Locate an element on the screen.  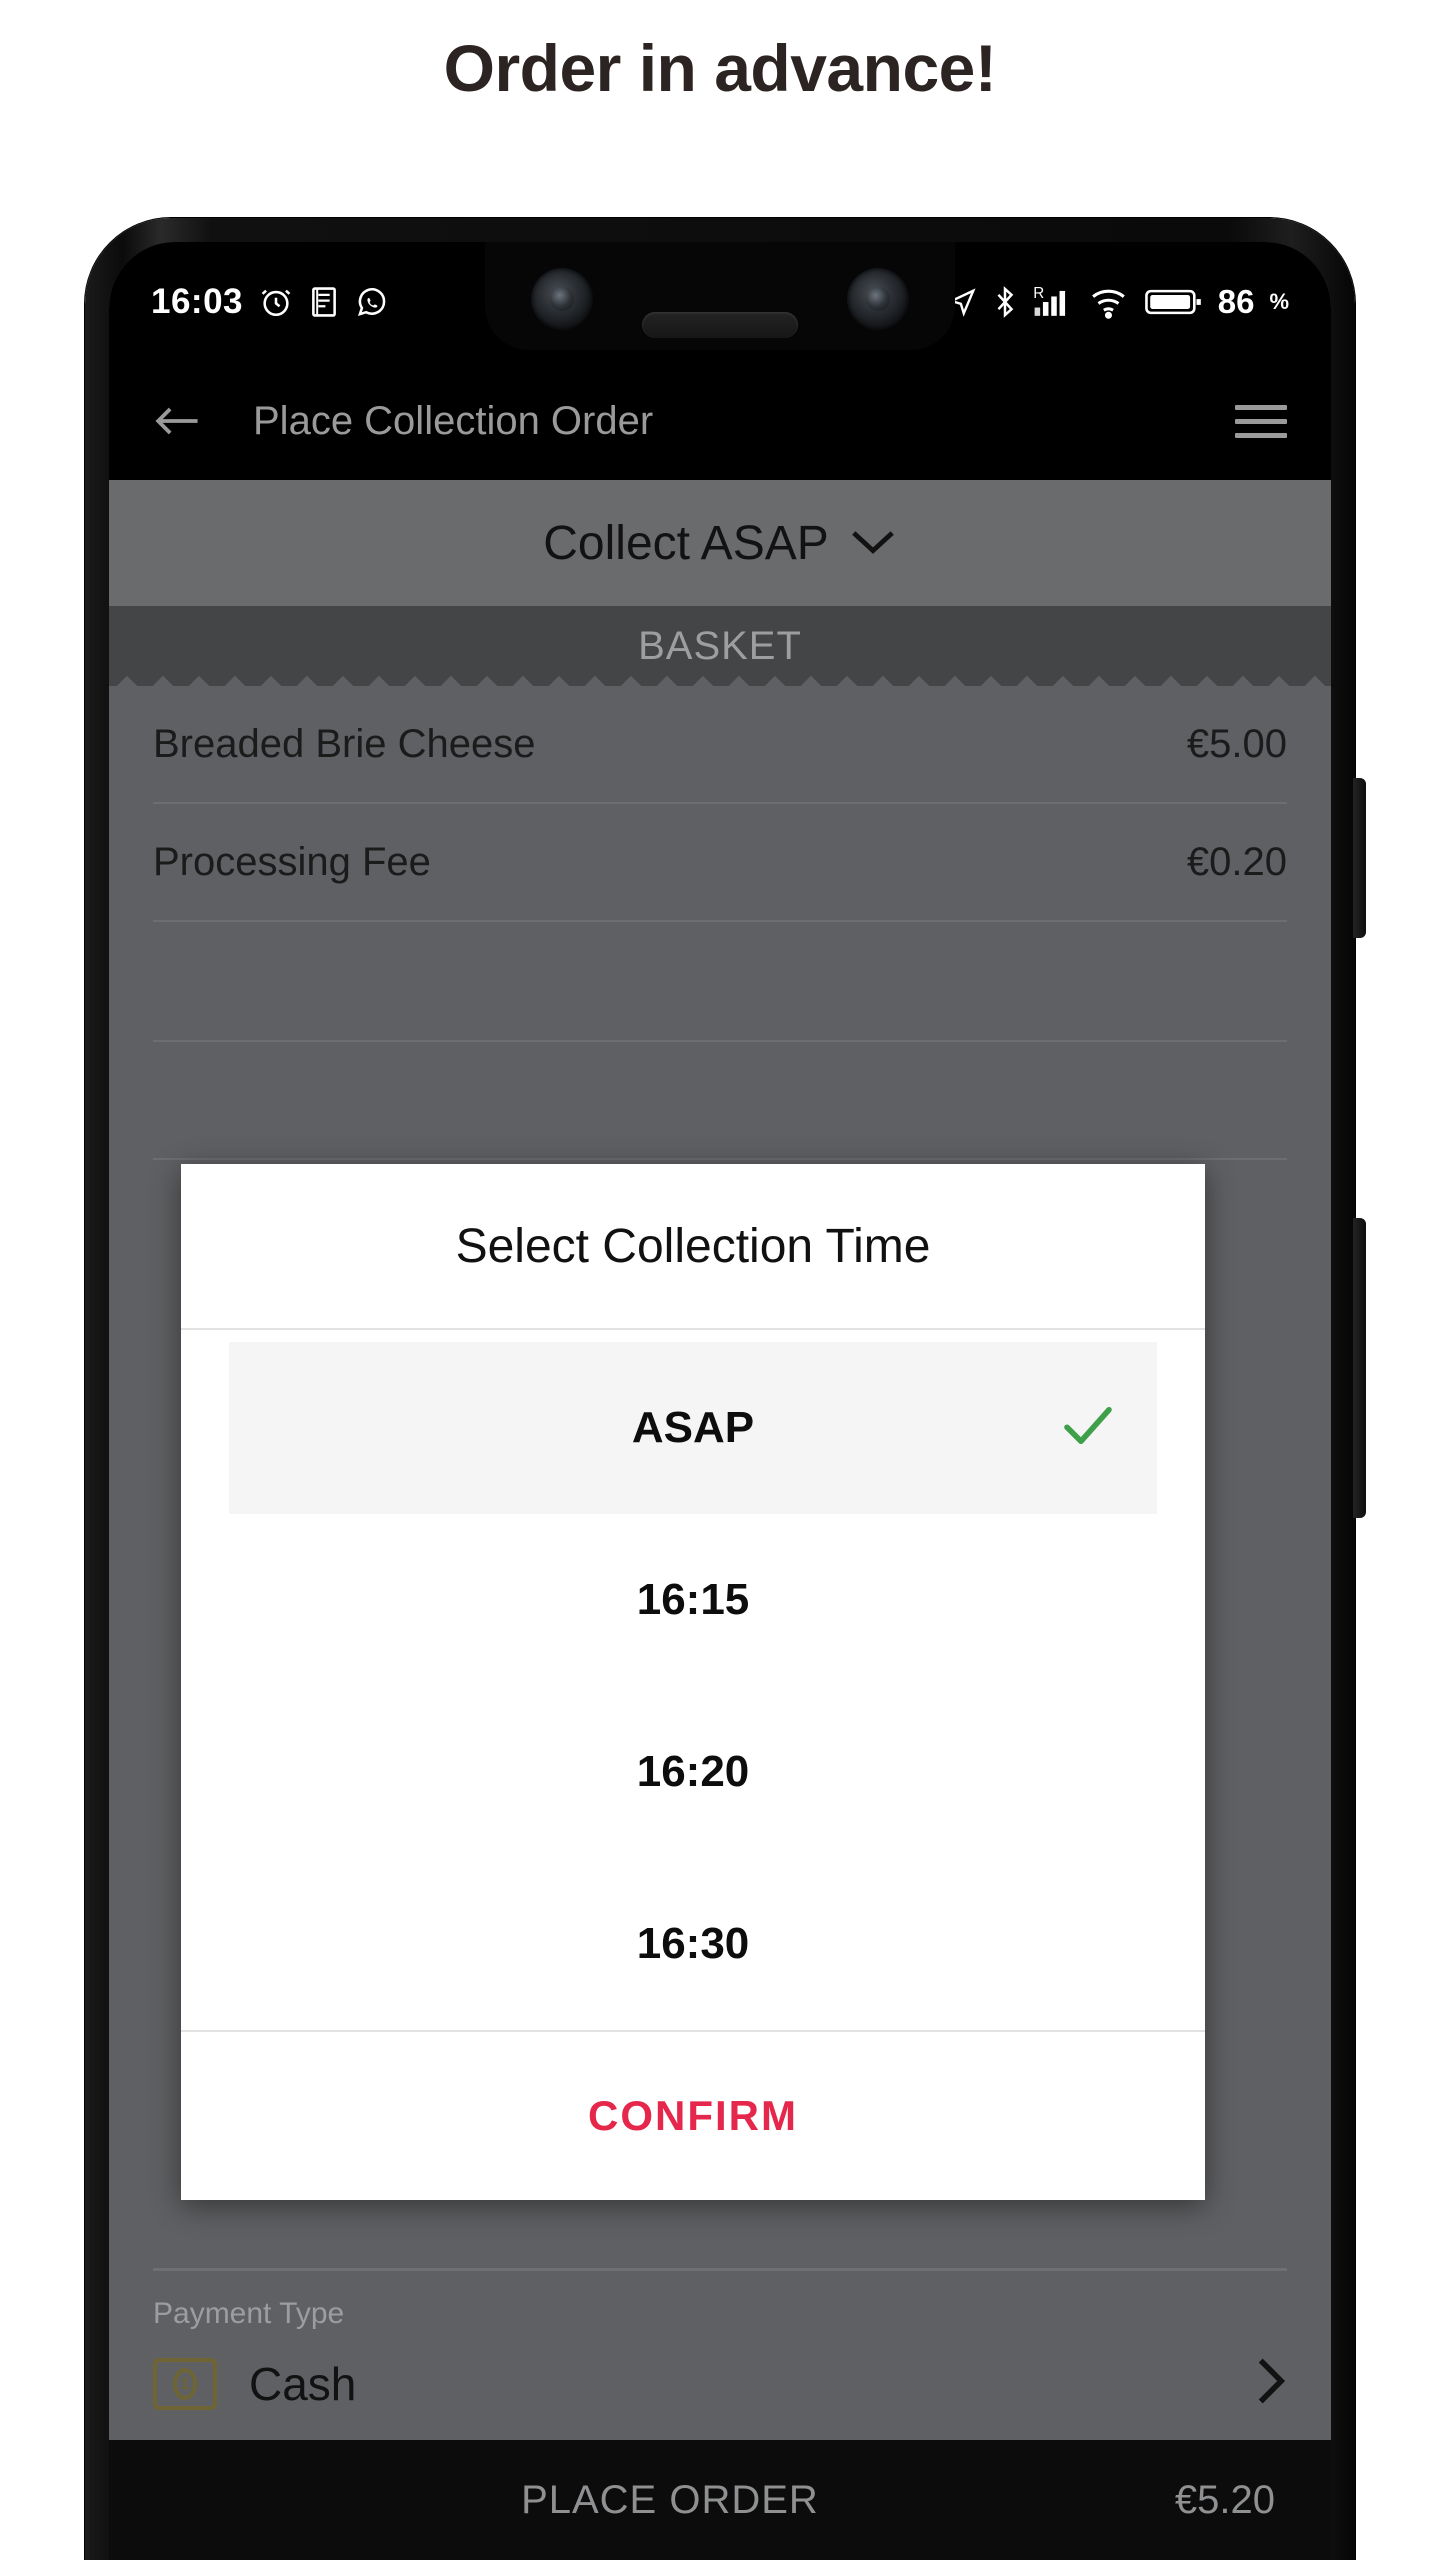
place-order-bar: PLACE ORDER €5.20 is located at coordinates (720, 2500).